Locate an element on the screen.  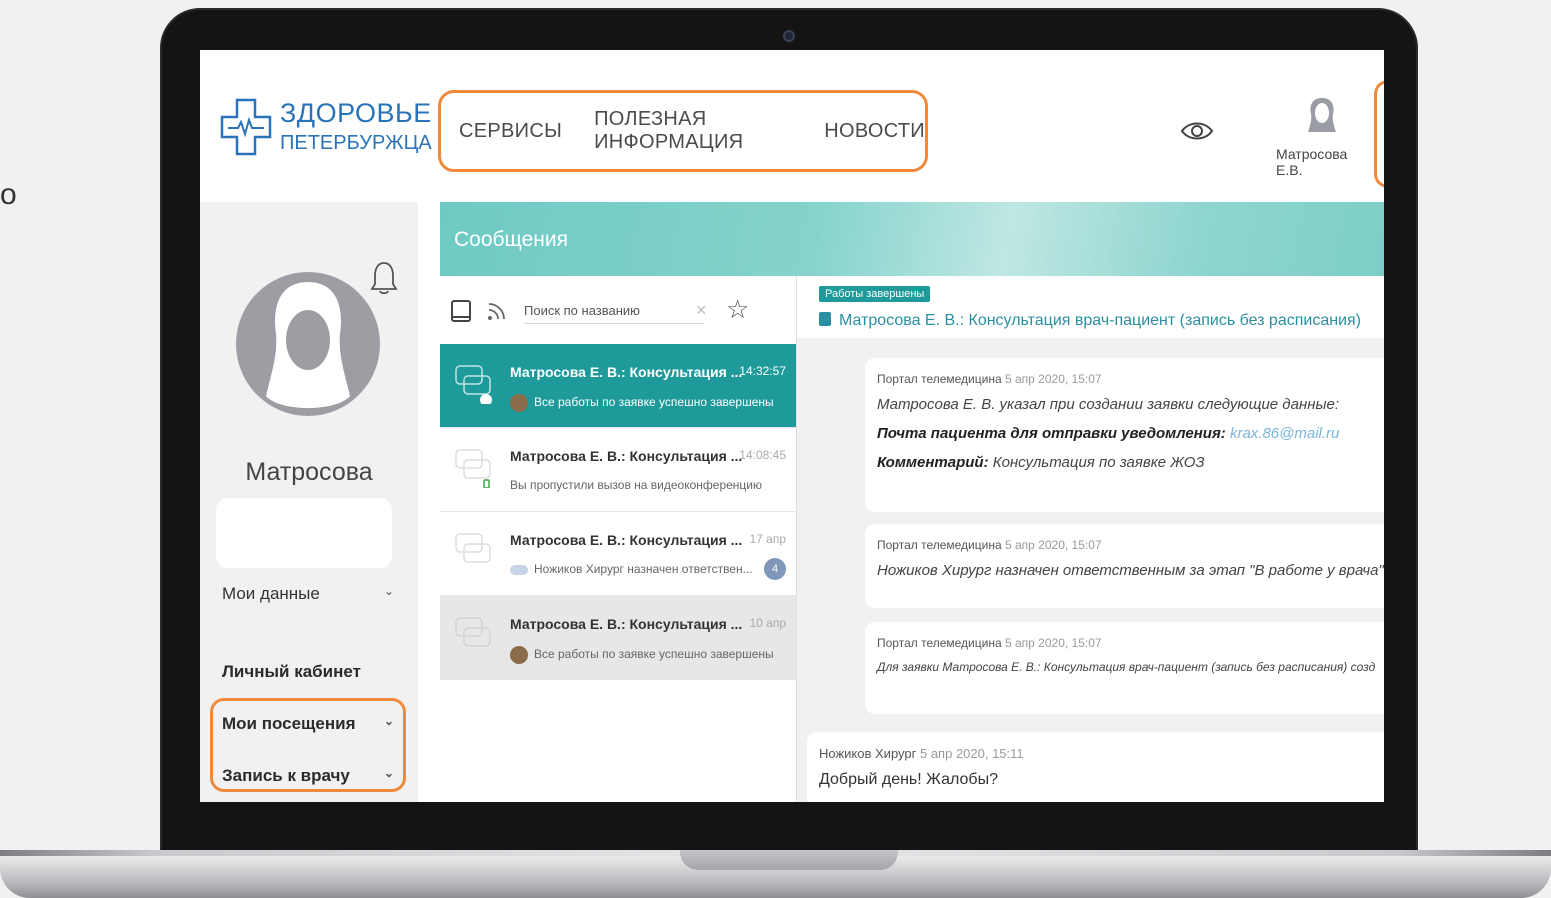
messages-toolbar: × ☆ is located at coordinates (618, 310).